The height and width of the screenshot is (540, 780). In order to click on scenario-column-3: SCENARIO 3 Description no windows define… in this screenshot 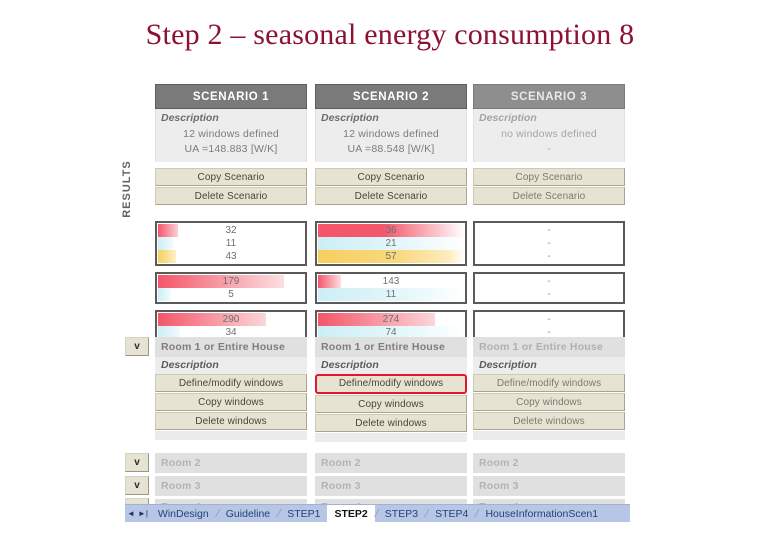, I will do `click(549, 145)`.